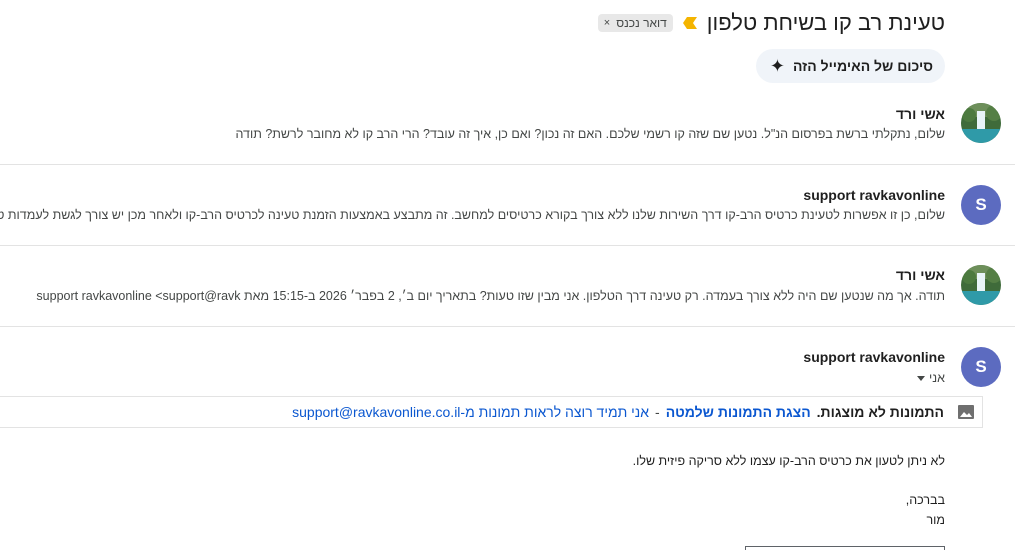 This screenshot has height=550, width=1016. What do you see at coordinates (846, 548) in the screenshot?
I see `quoted-content-box` at bounding box center [846, 548].